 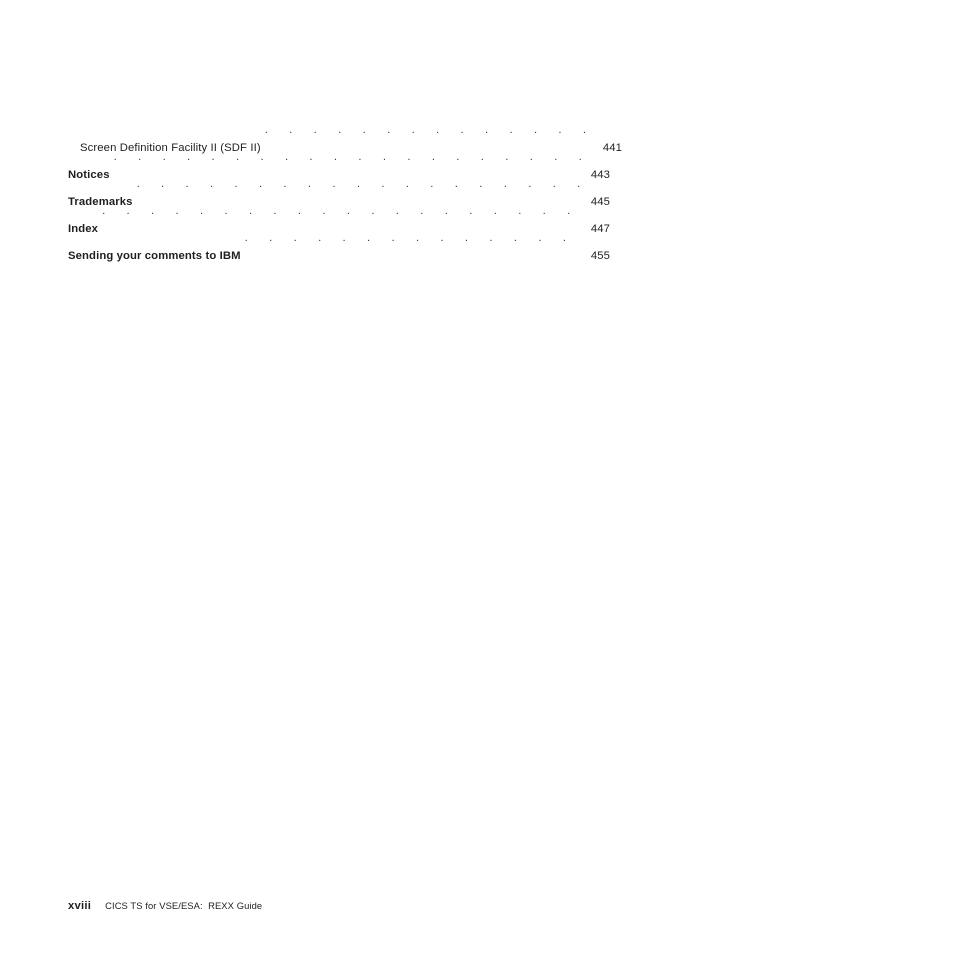 I want to click on toc-entry-page-number: 445, so click(x=600, y=202).